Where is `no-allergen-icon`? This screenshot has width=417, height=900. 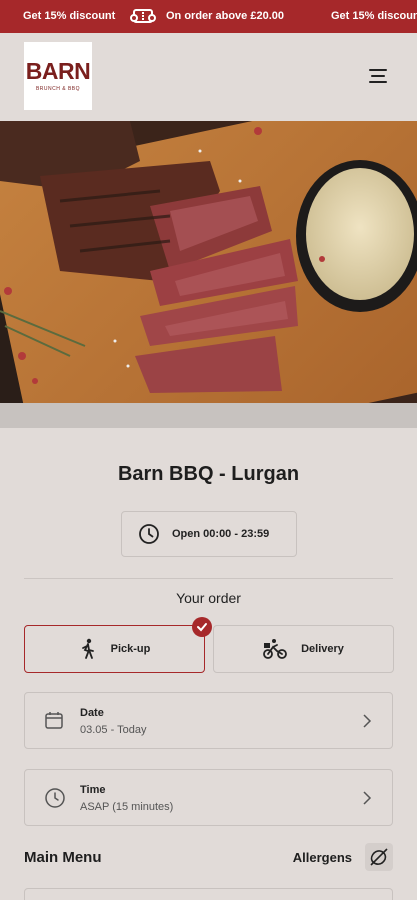 no-allergen-icon is located at coordinates (379, 857).